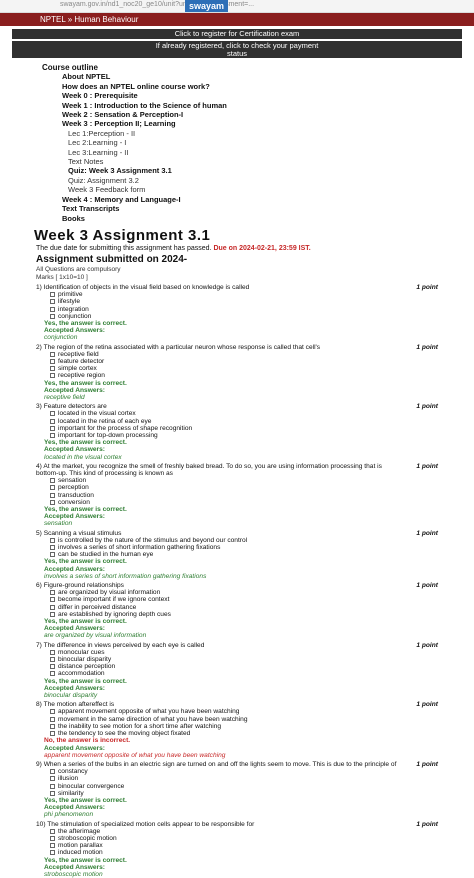 The width and height of the screenshot is (474, 878). Describe the element at coordinates (243, 435) in the screenshot. I see `answer-option: important for top-down processing` at that location.